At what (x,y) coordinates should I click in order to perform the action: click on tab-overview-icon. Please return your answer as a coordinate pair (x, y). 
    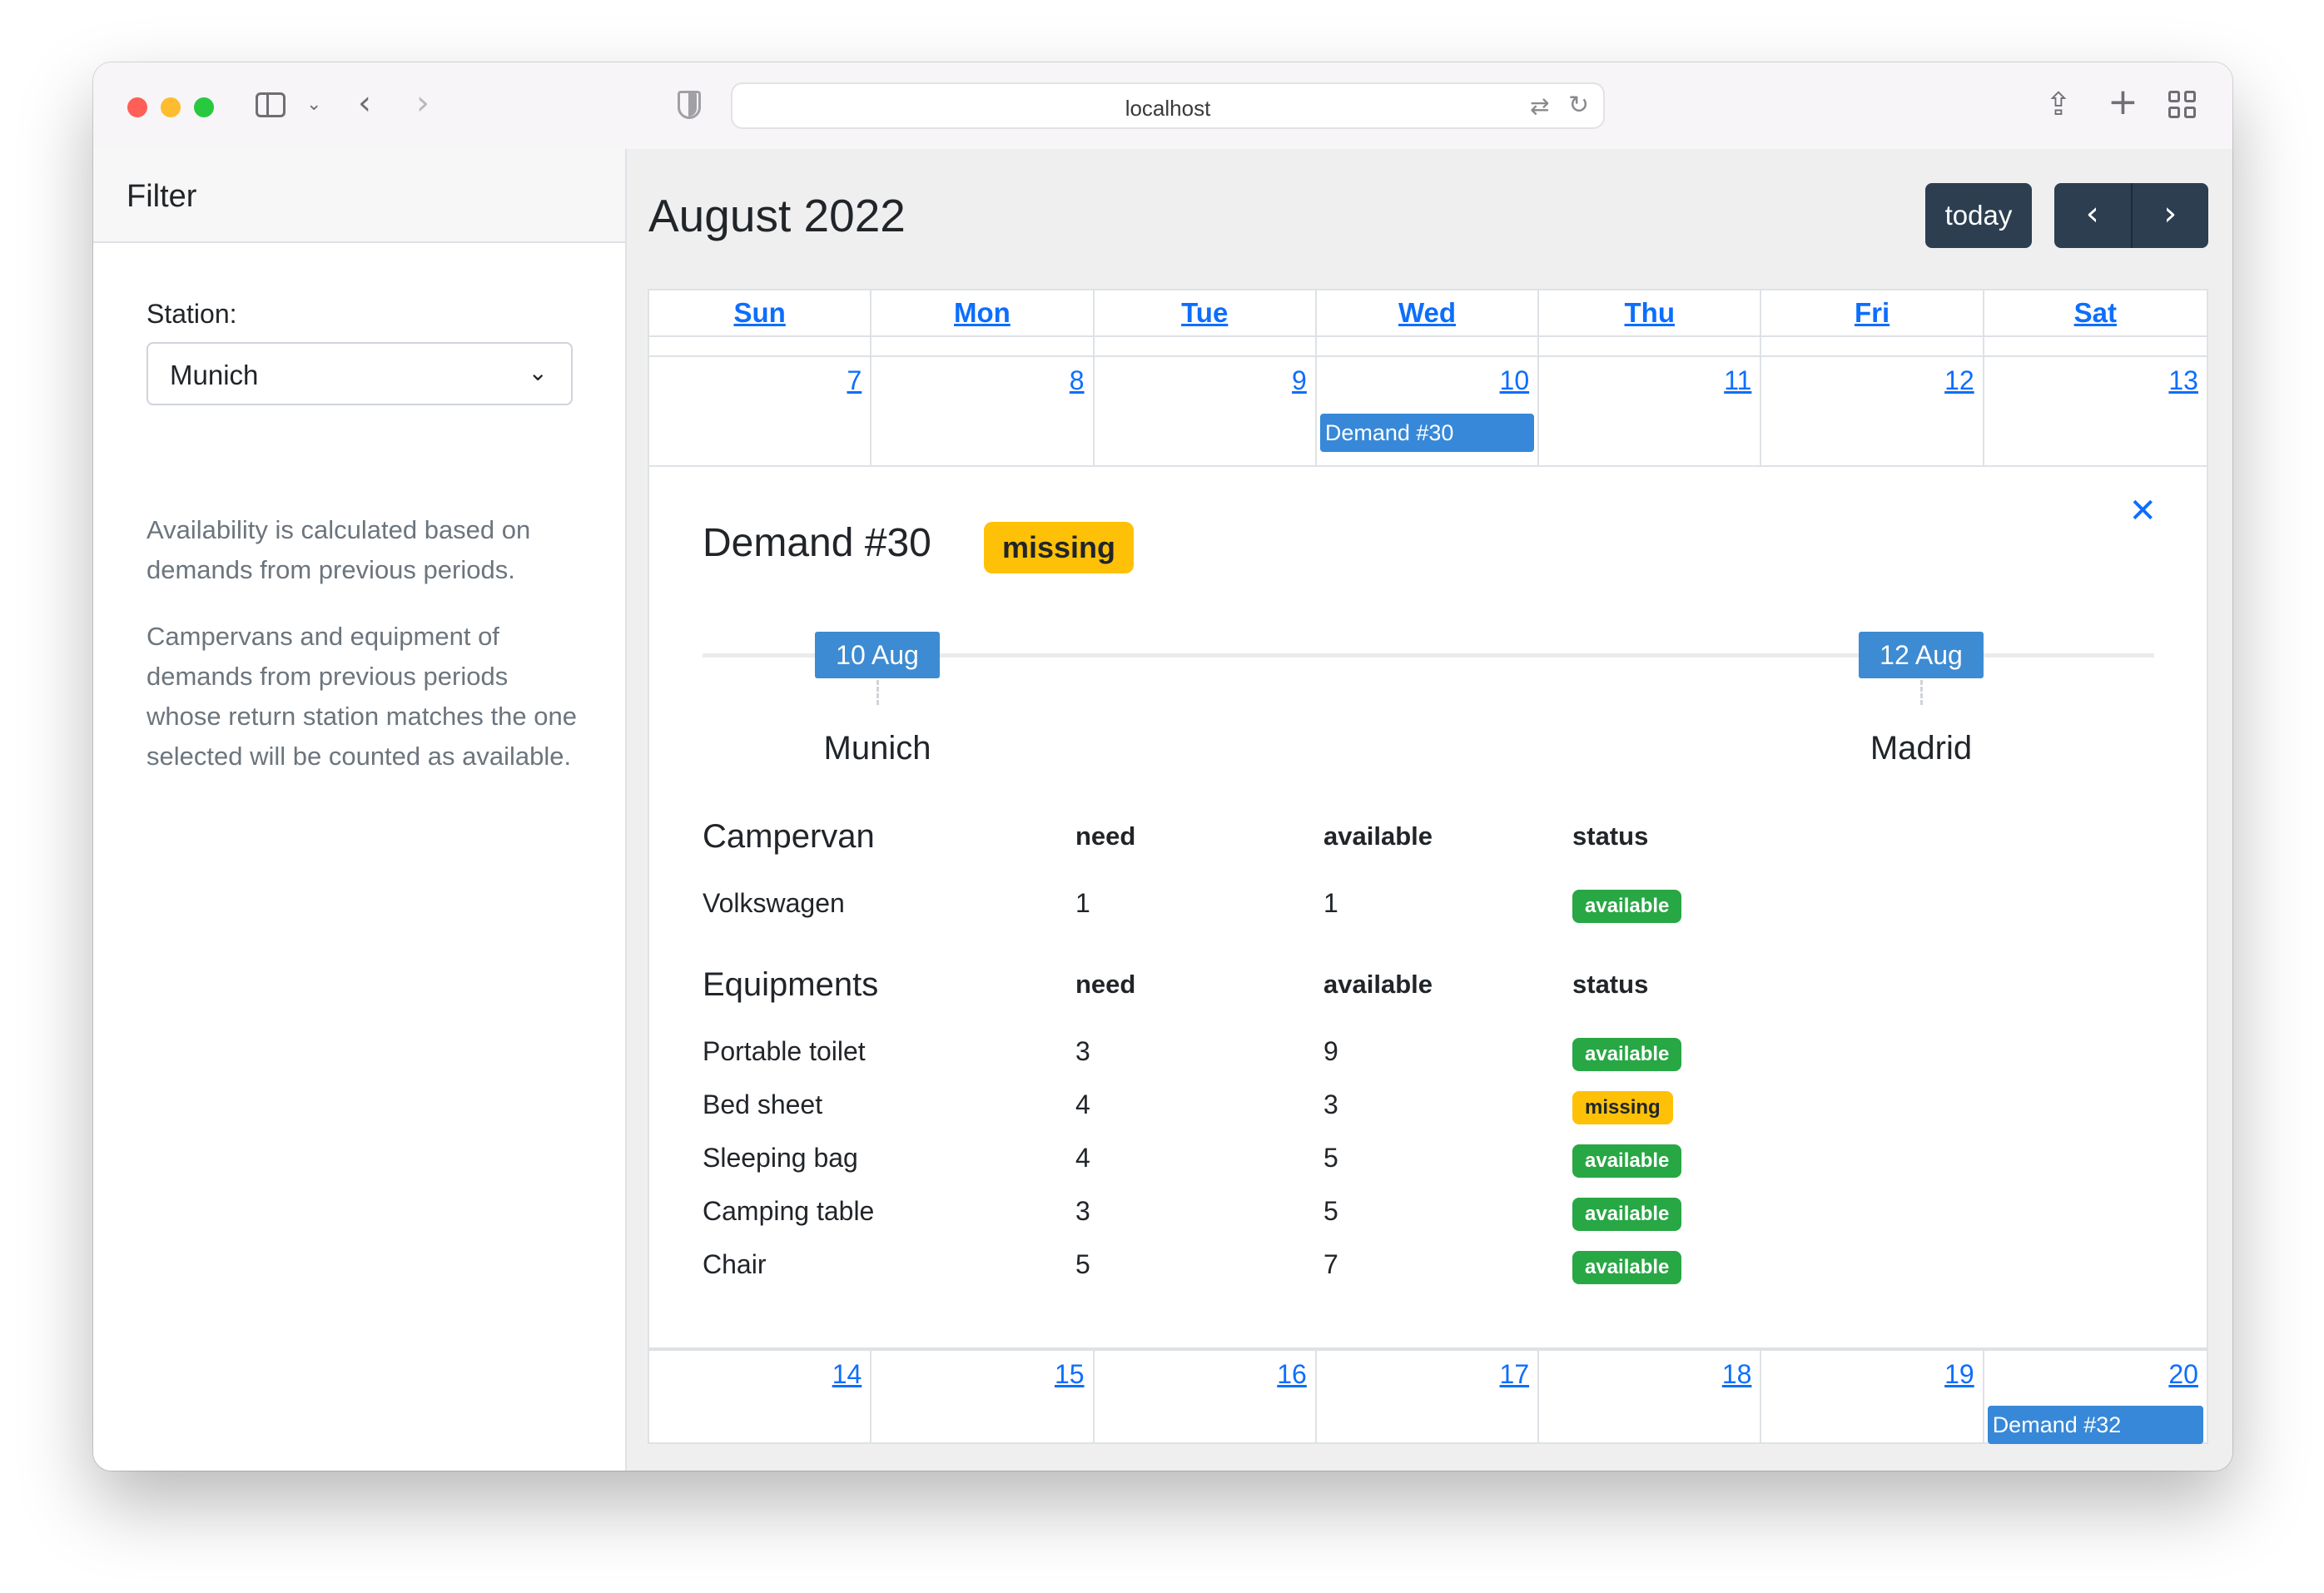
    Looking at the image, I should click on (2182, 105).